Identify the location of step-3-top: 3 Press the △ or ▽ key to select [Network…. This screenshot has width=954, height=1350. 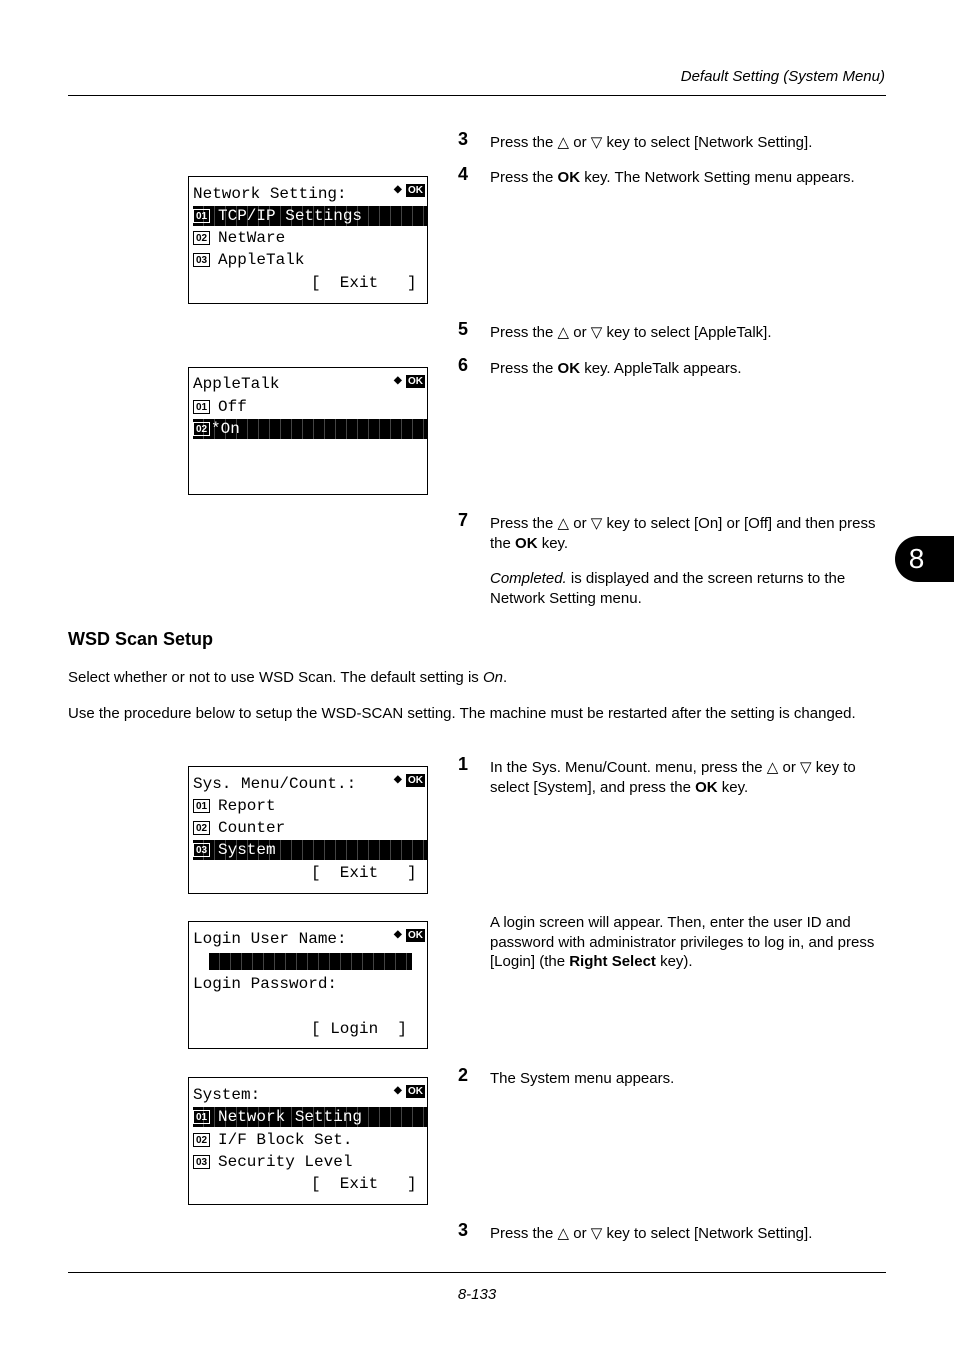
(673, 141).